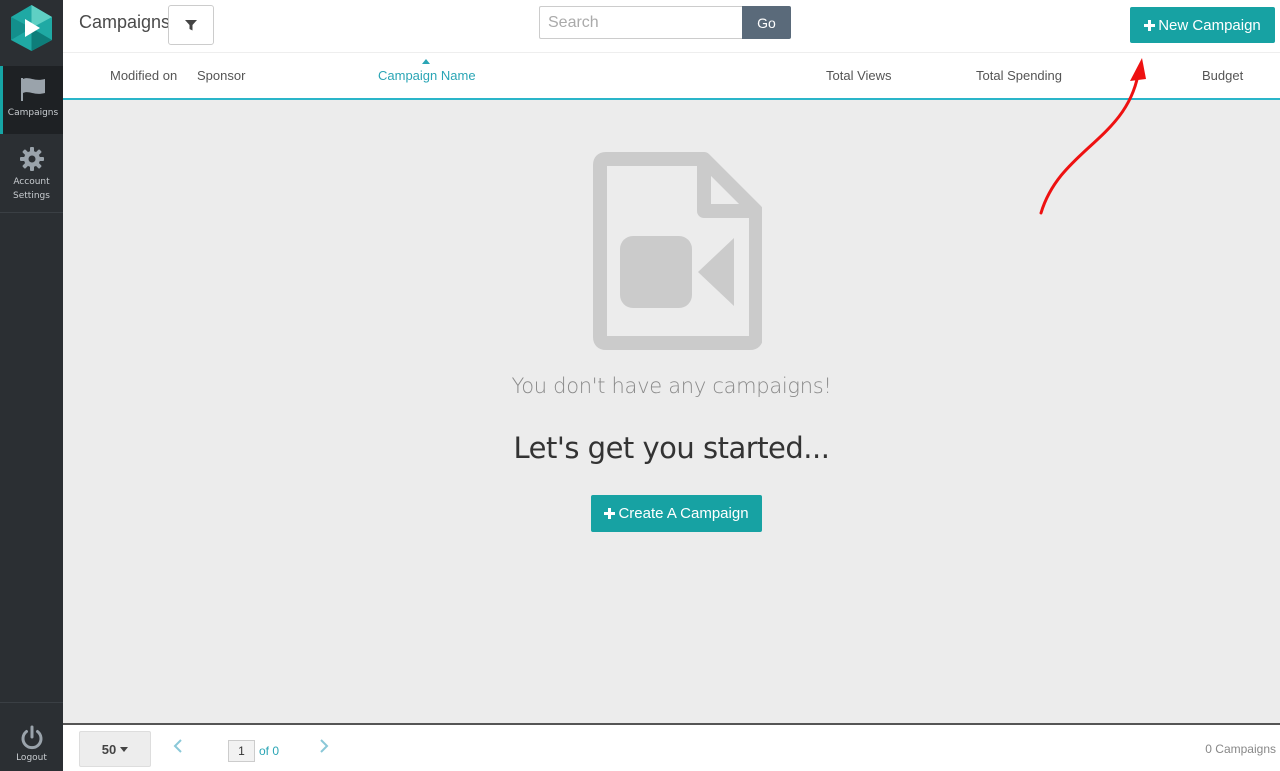 The height and width of the screenshot is (771, 1280). What do you see at coordinates (1092, 136) in the screenshot?
I see `annotation-arrow-icon` at bounding box center [1092, 136].